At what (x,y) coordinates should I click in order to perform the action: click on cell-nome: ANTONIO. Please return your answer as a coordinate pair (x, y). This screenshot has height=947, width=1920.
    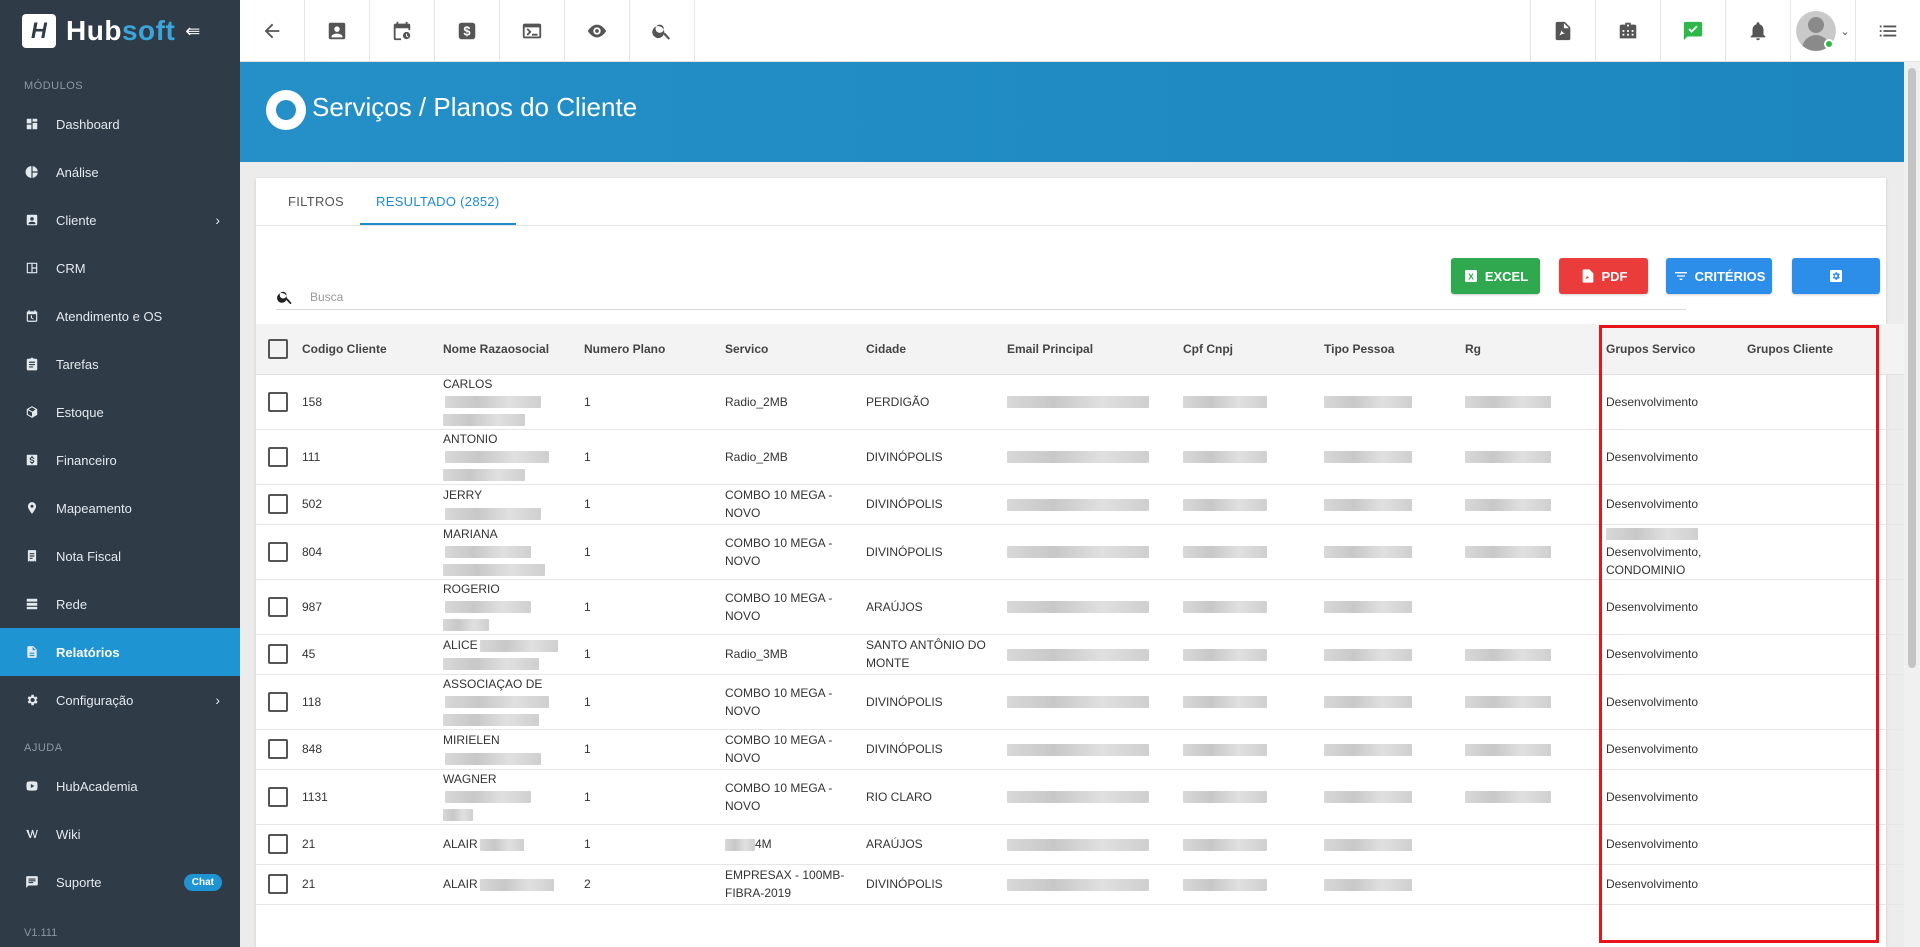
    Looking at the image, I should click on (501, 457).